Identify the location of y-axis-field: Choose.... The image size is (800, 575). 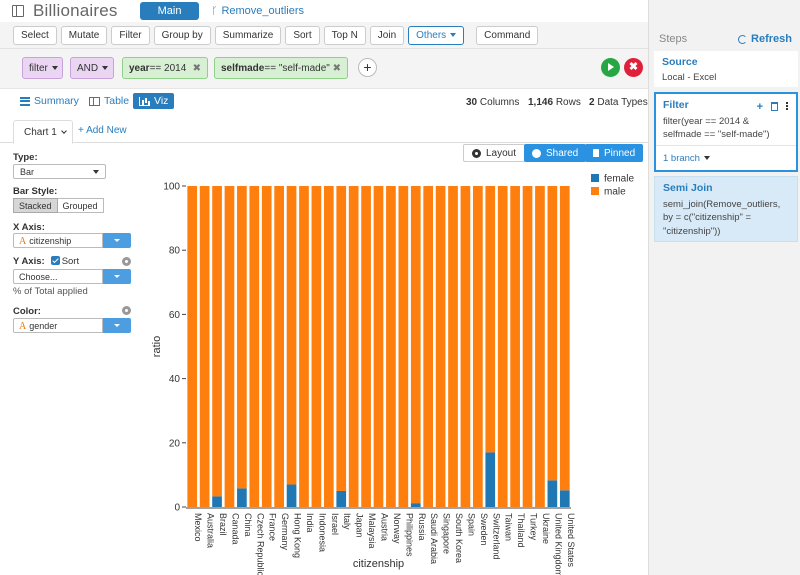
(58, 276).